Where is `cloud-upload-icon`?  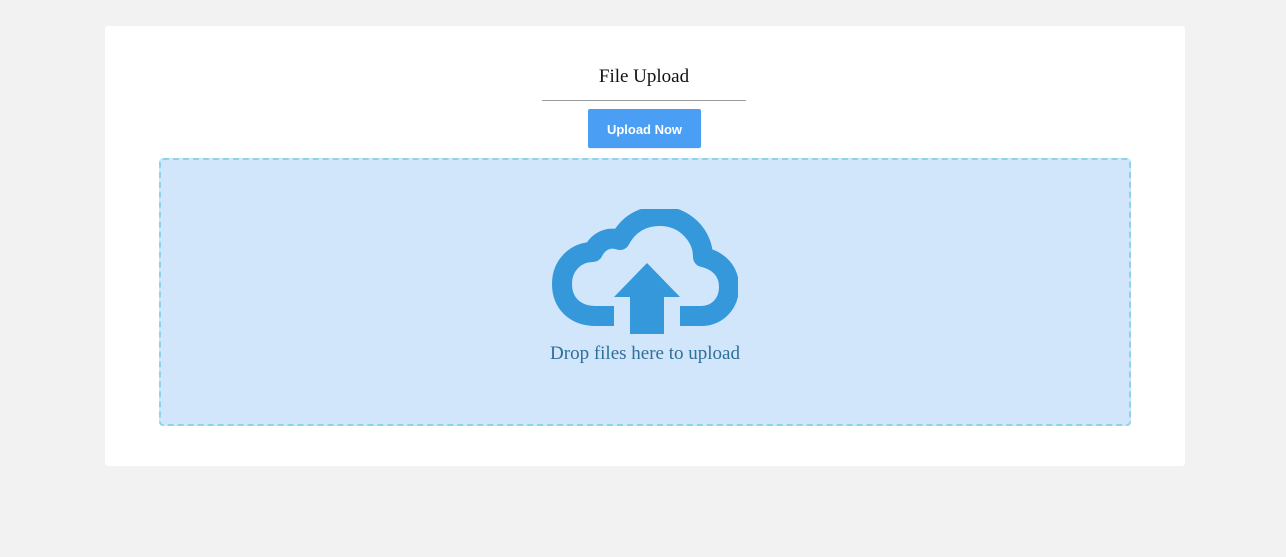
cloud-upload-icon is located at coordinates (645, 271).